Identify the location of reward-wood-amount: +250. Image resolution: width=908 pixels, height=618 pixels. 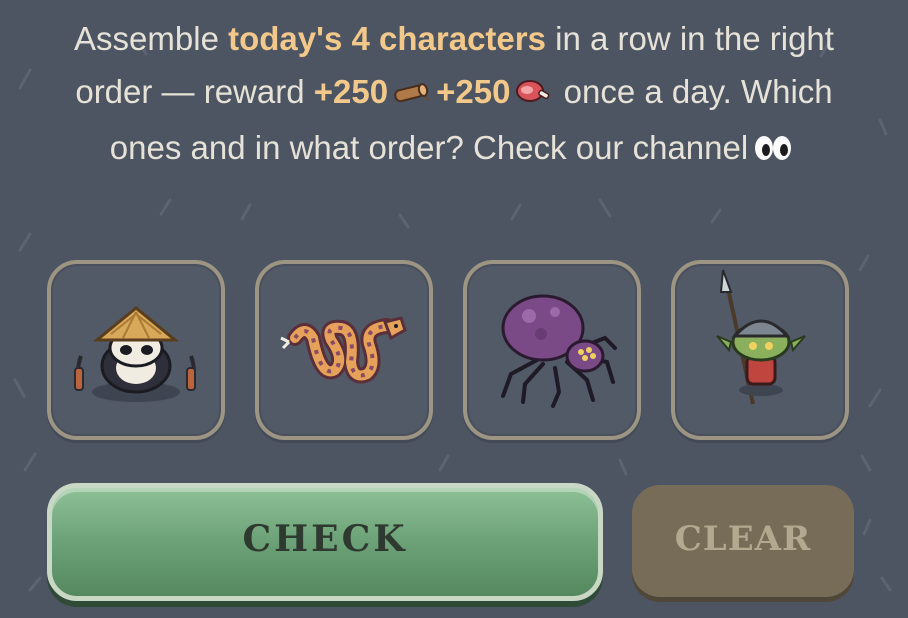
(351, 91).